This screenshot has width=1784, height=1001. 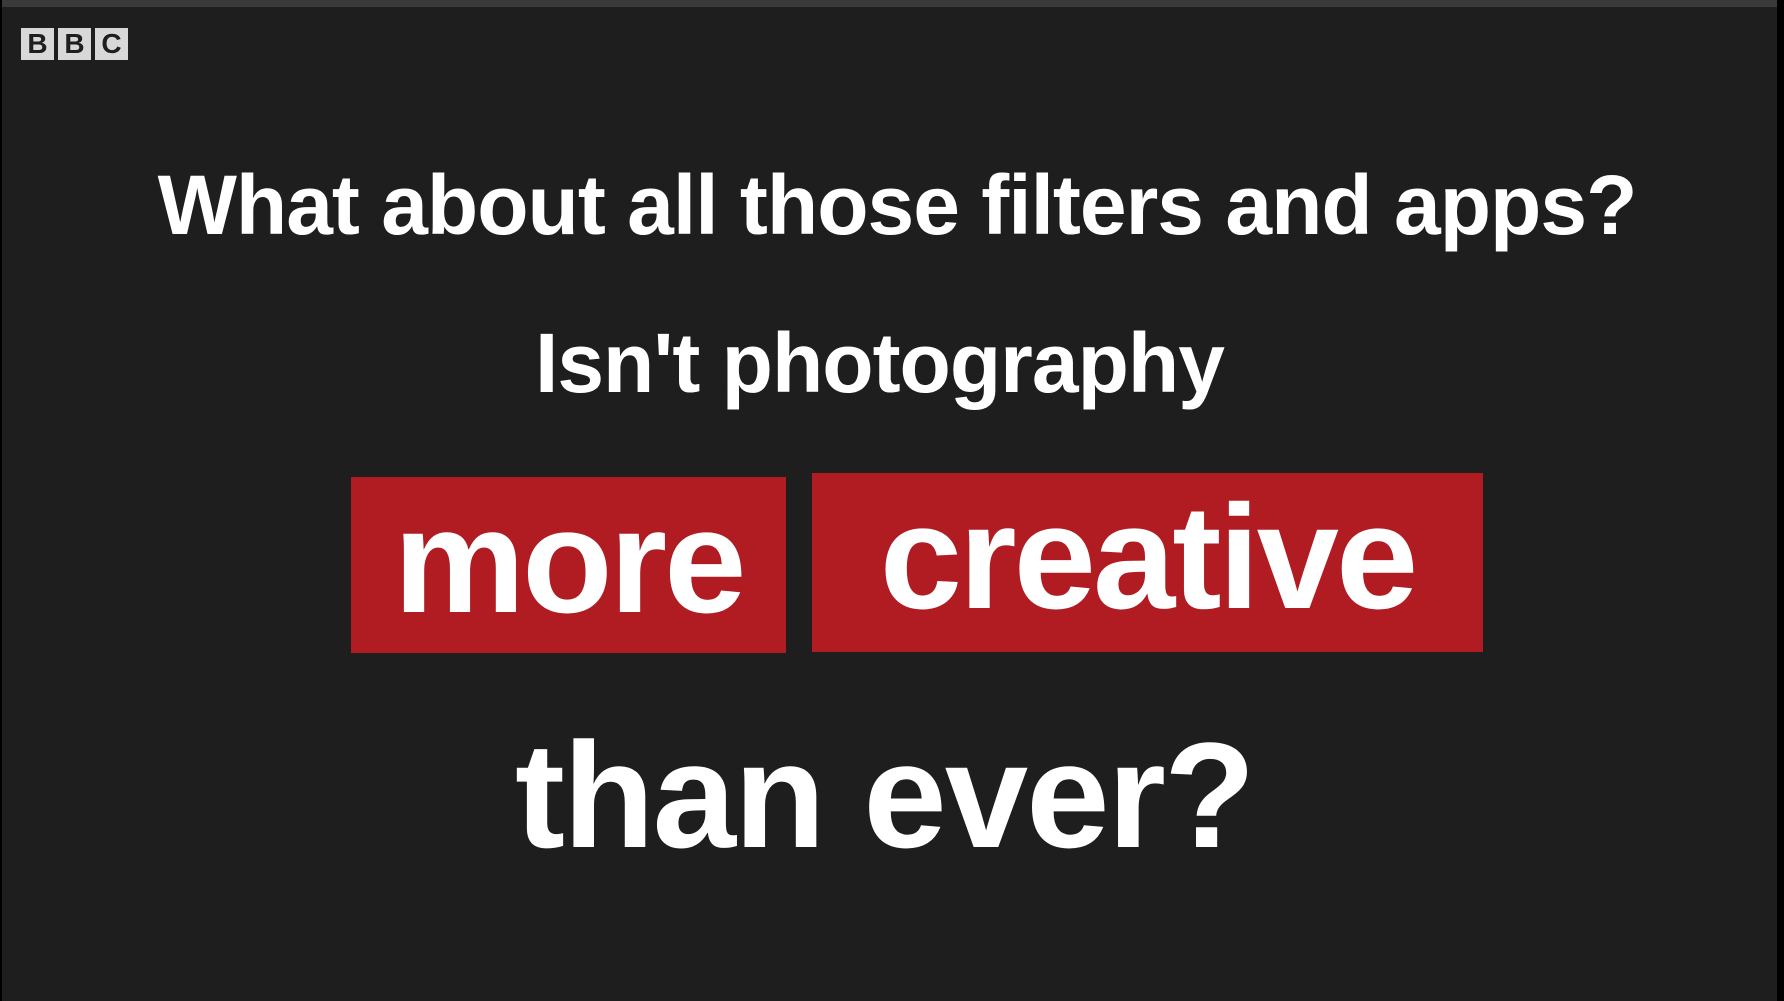 What do you see at coordinates (885, 795) in the screenshot?
I see `caption-line-4: than ever?` at bounding box center [885, 795].